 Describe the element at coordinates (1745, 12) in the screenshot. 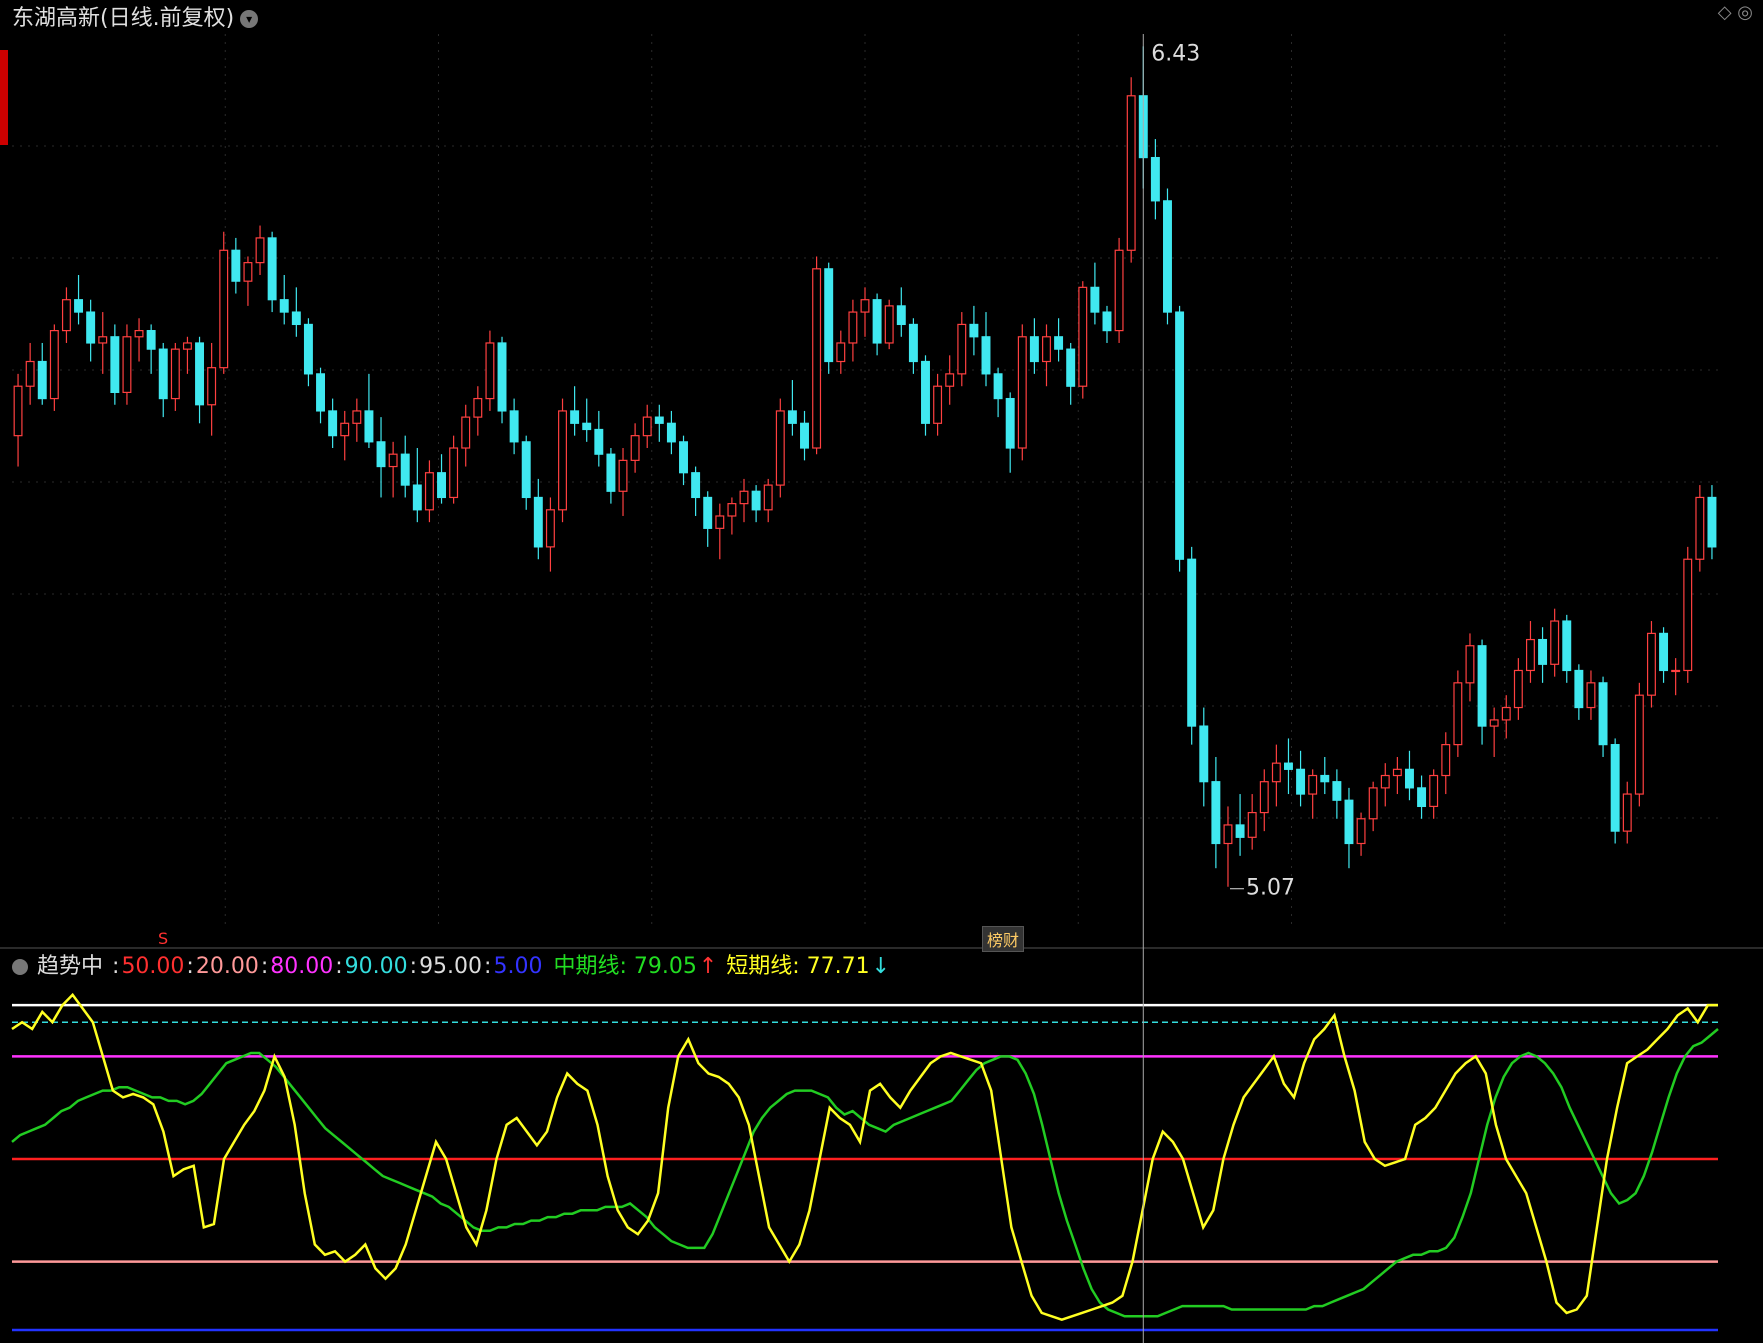

I see `settings-icon: ◎` at that location.